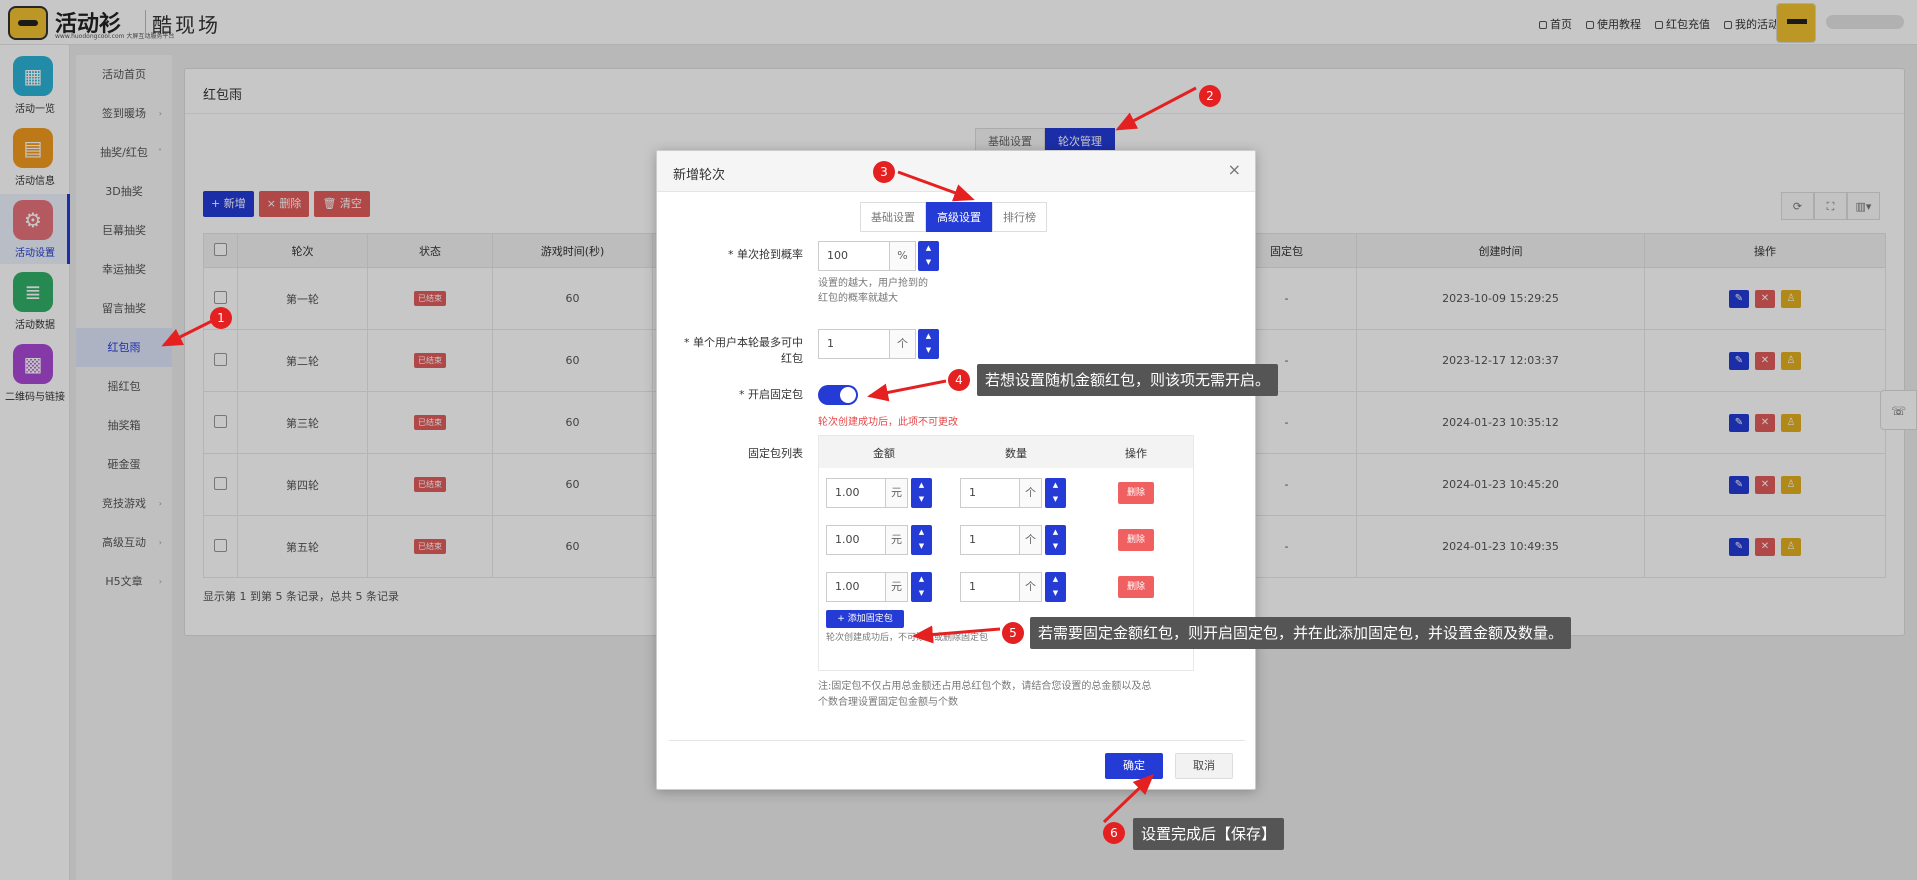 The width and height of the screenshot is (1917, 880). I want to click on annotation-marker: 2, so click(1210, 96).